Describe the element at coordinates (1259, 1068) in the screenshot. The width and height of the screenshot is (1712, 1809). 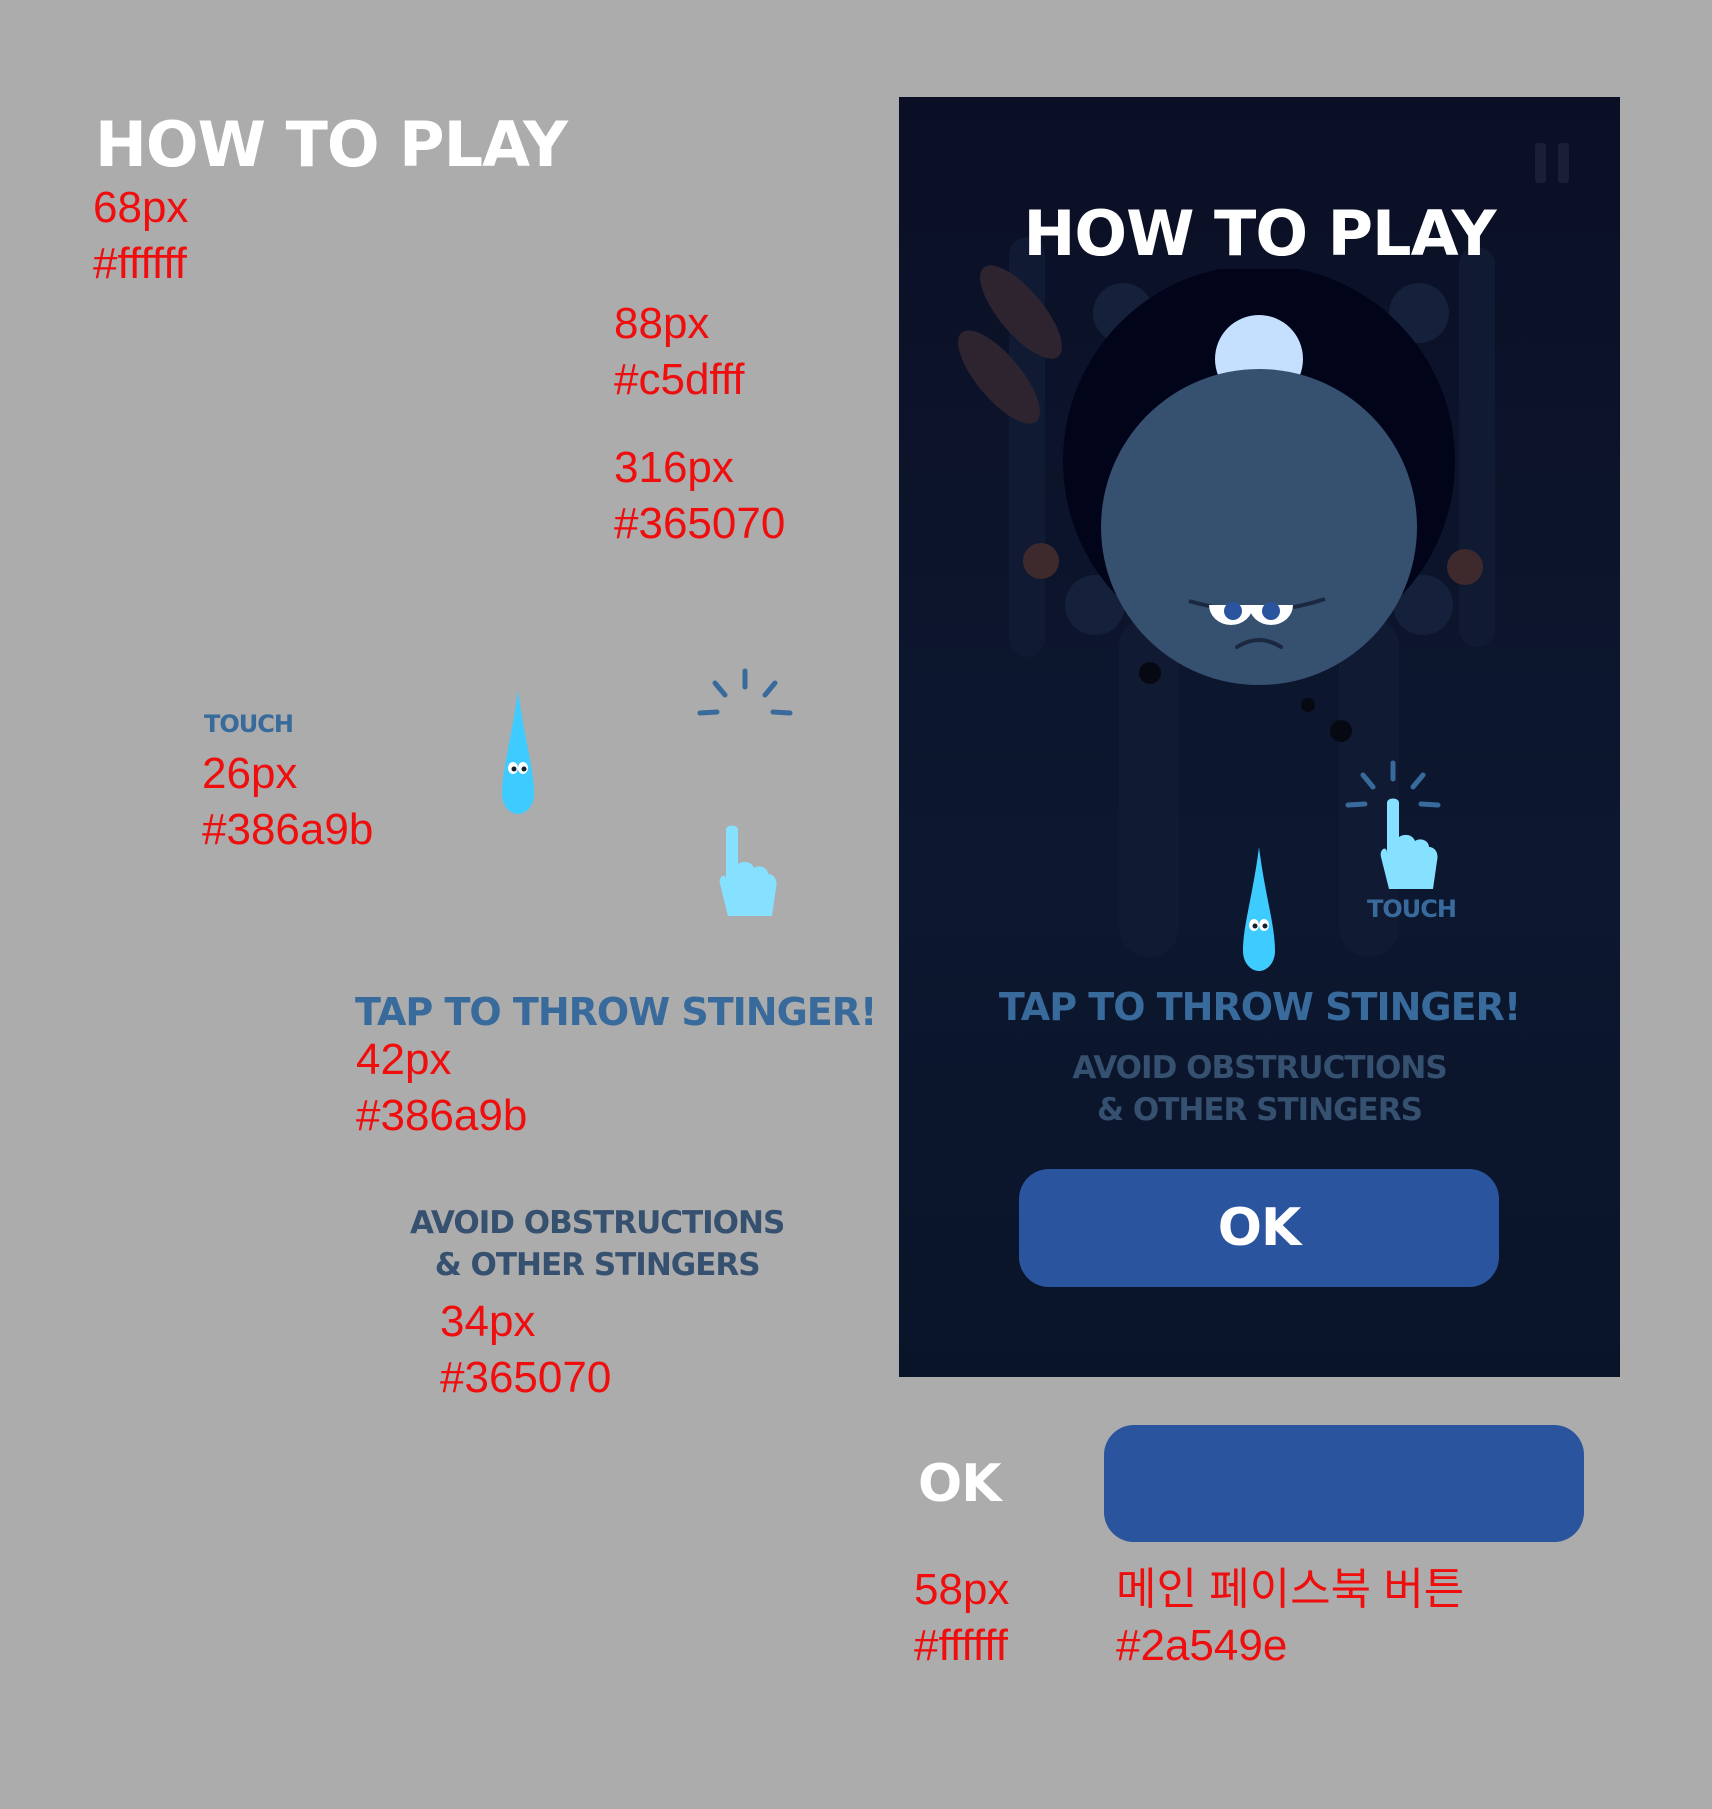
I see `avoid-line1: AVOID OBSTRUCTIONS` at that location.